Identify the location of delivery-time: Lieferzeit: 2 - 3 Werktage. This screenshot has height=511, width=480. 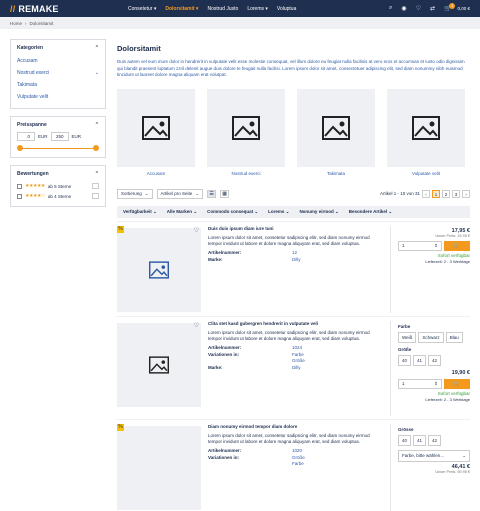
(447, 399).